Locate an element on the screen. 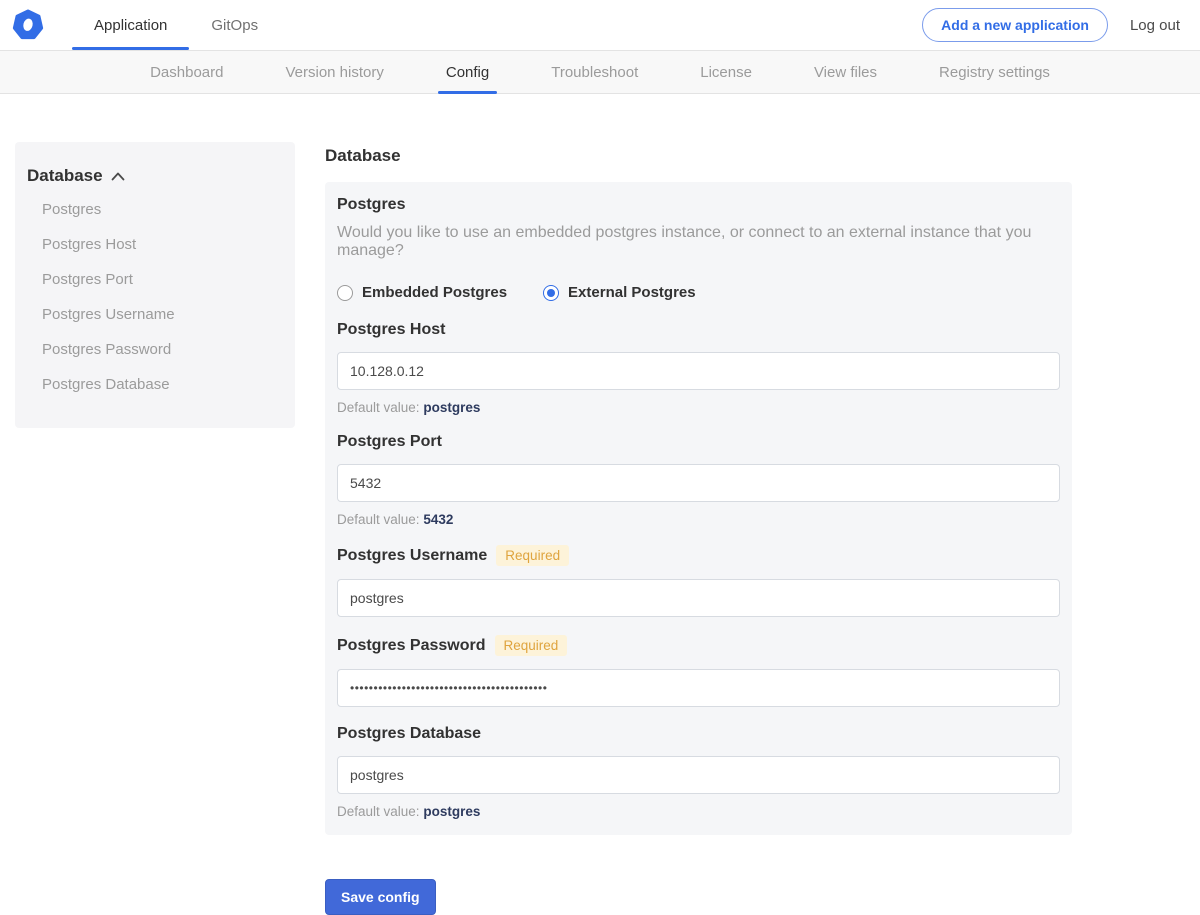 The width and height of the screenshot is (1200, 915). tab-application: Application is located at coordinates (131, 25).